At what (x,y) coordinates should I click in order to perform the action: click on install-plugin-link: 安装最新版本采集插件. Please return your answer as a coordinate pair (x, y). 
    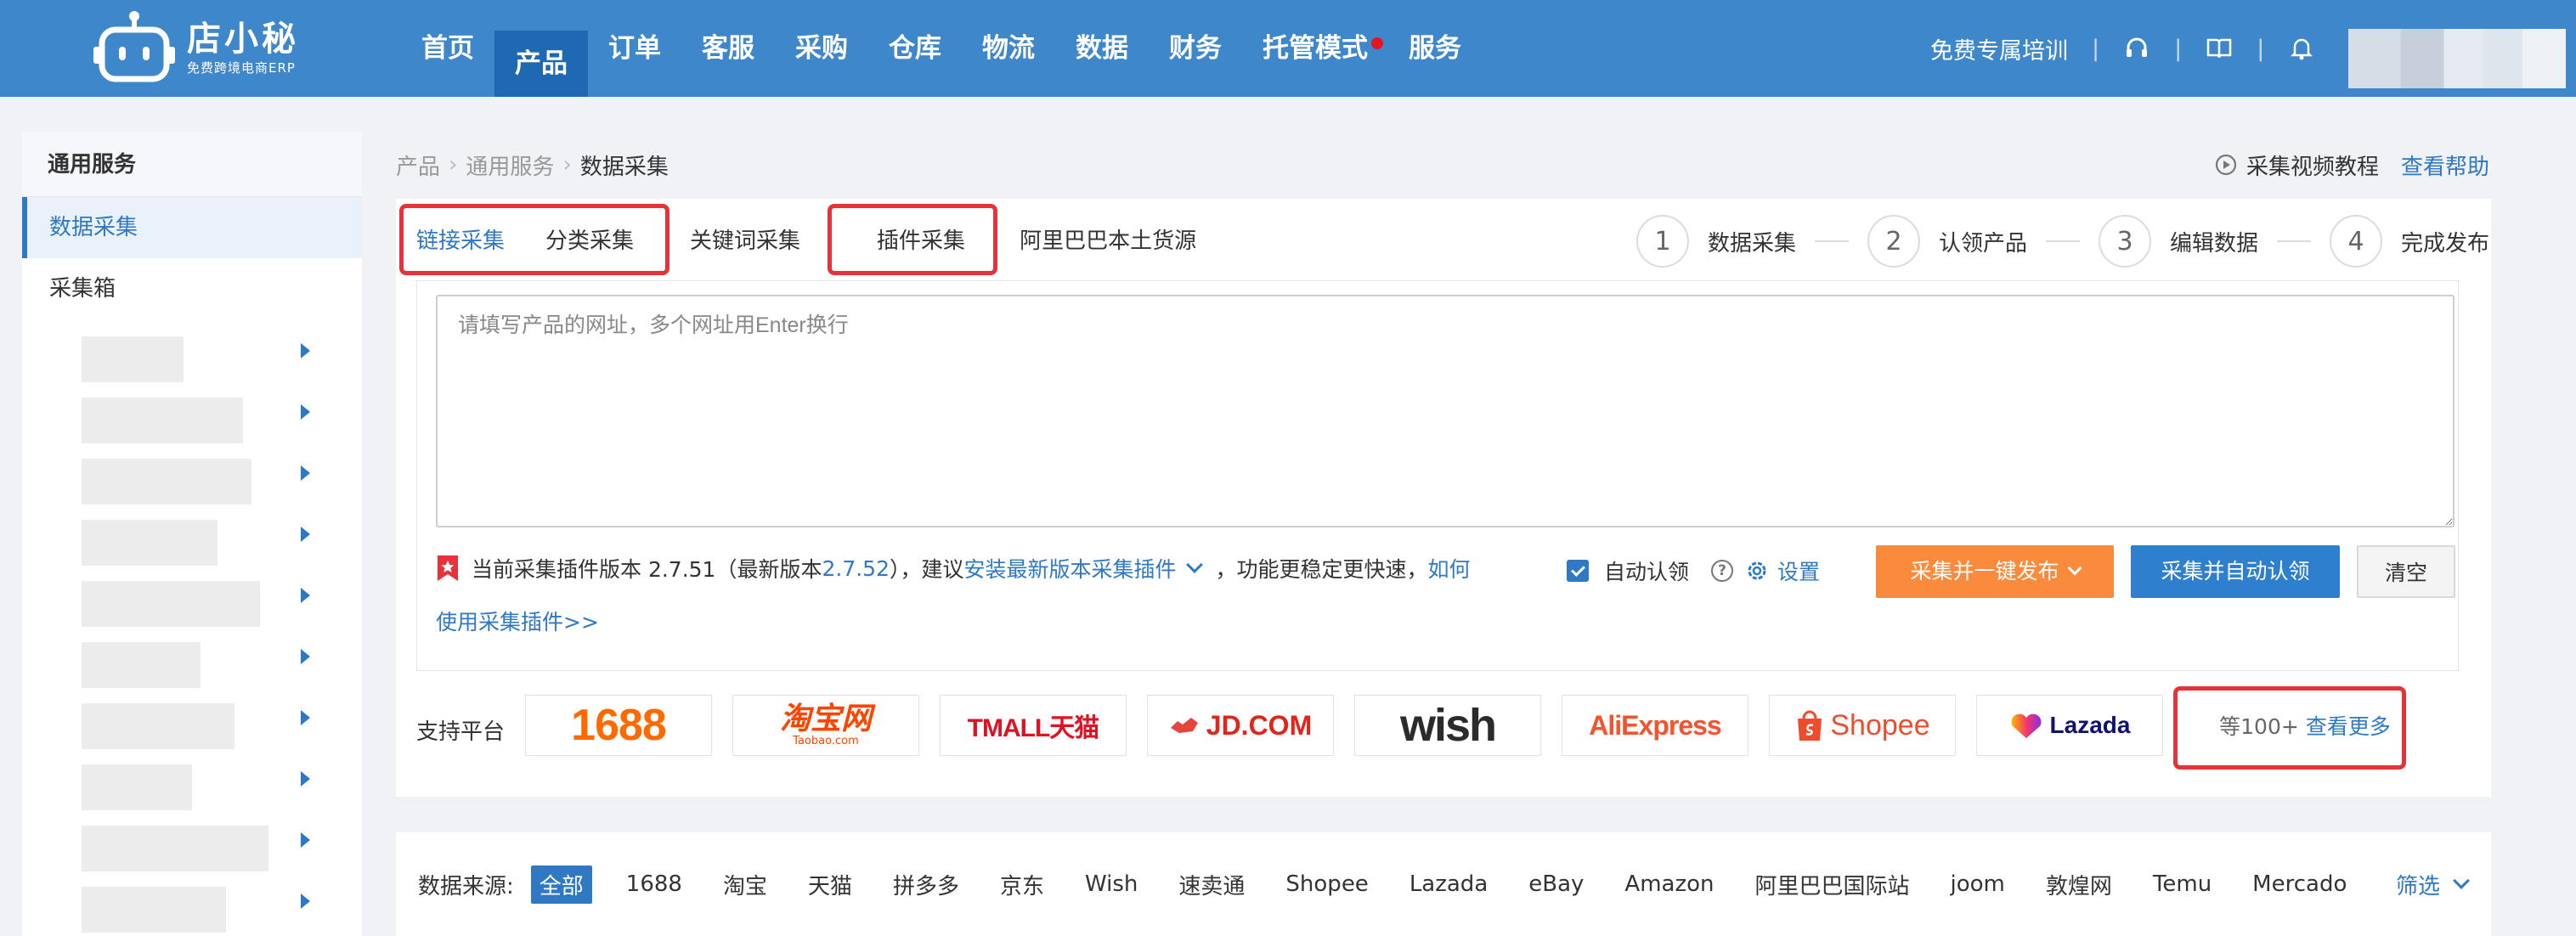
    Looking at the image, I should click on (1070, 568).